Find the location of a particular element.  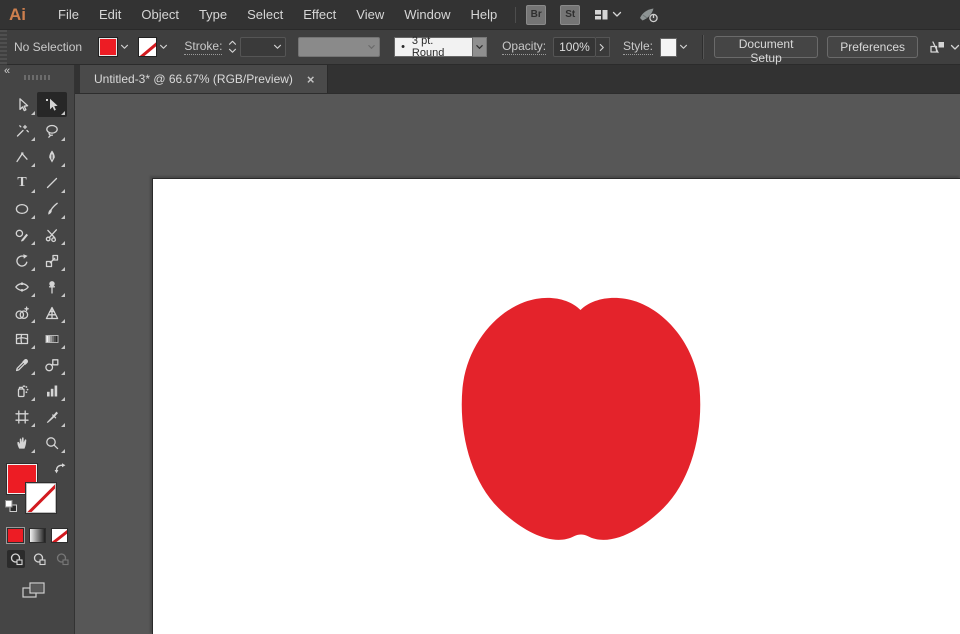

shape-builder-tool-icon is located at coordinates (22, 312).